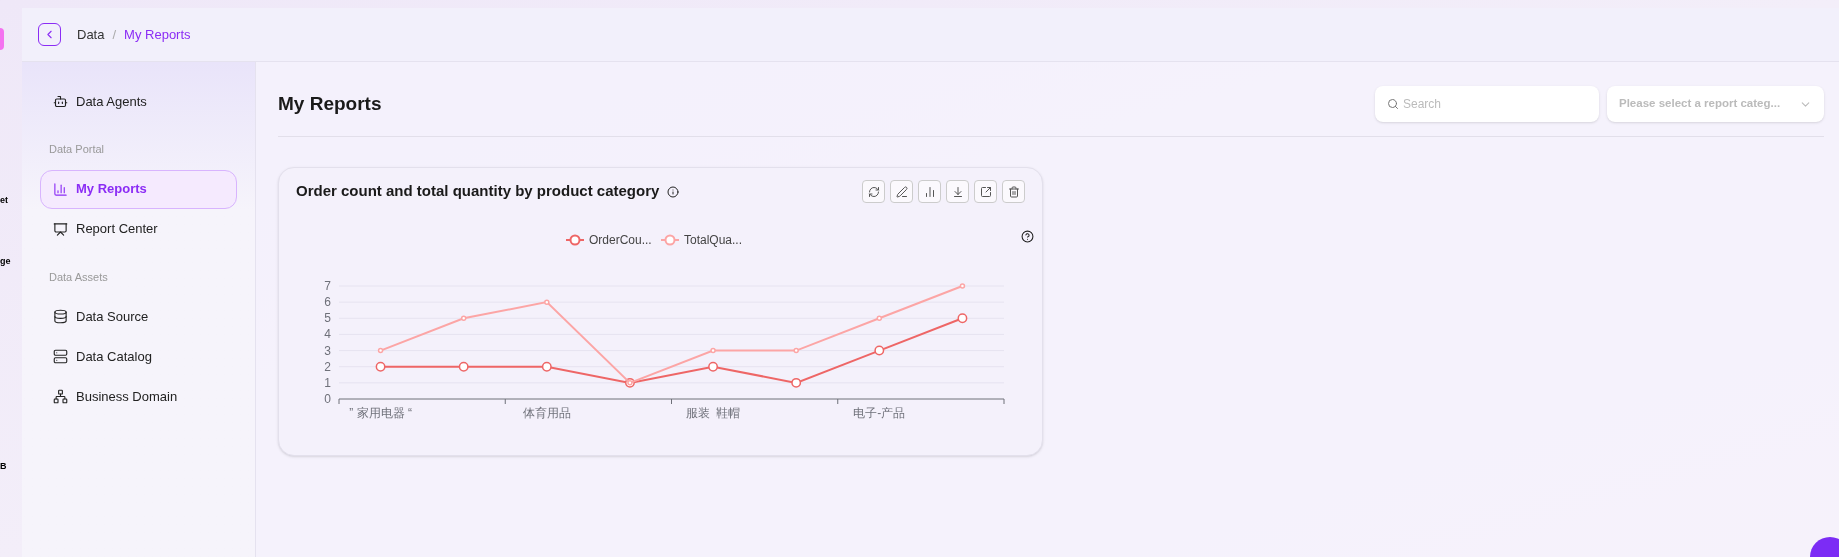 Image resolution: width=1839 pixels, height=557 pixels. I want to click on axis-label: 1, so click(327, 382).